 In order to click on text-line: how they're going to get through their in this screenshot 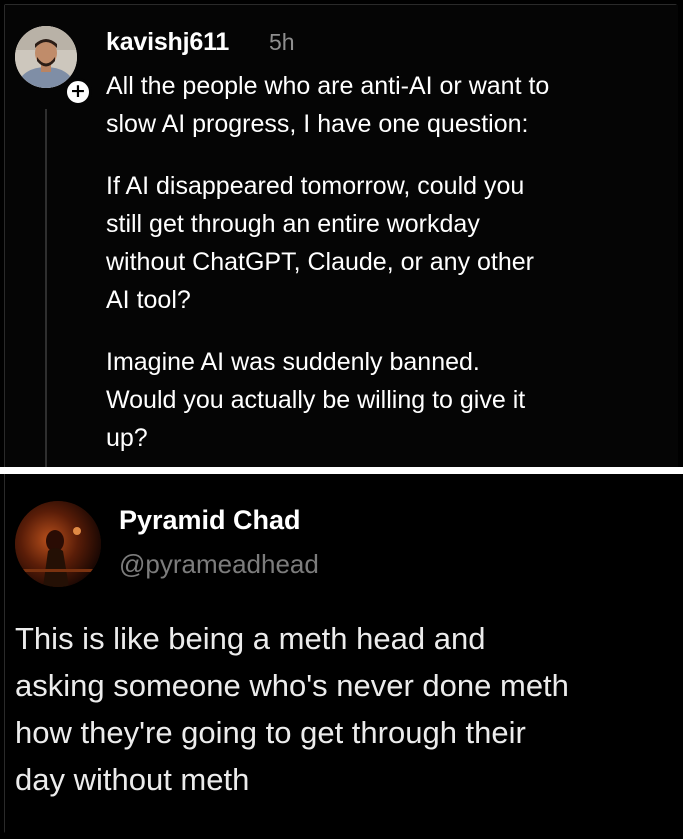, I will do `click(270, 732)`.